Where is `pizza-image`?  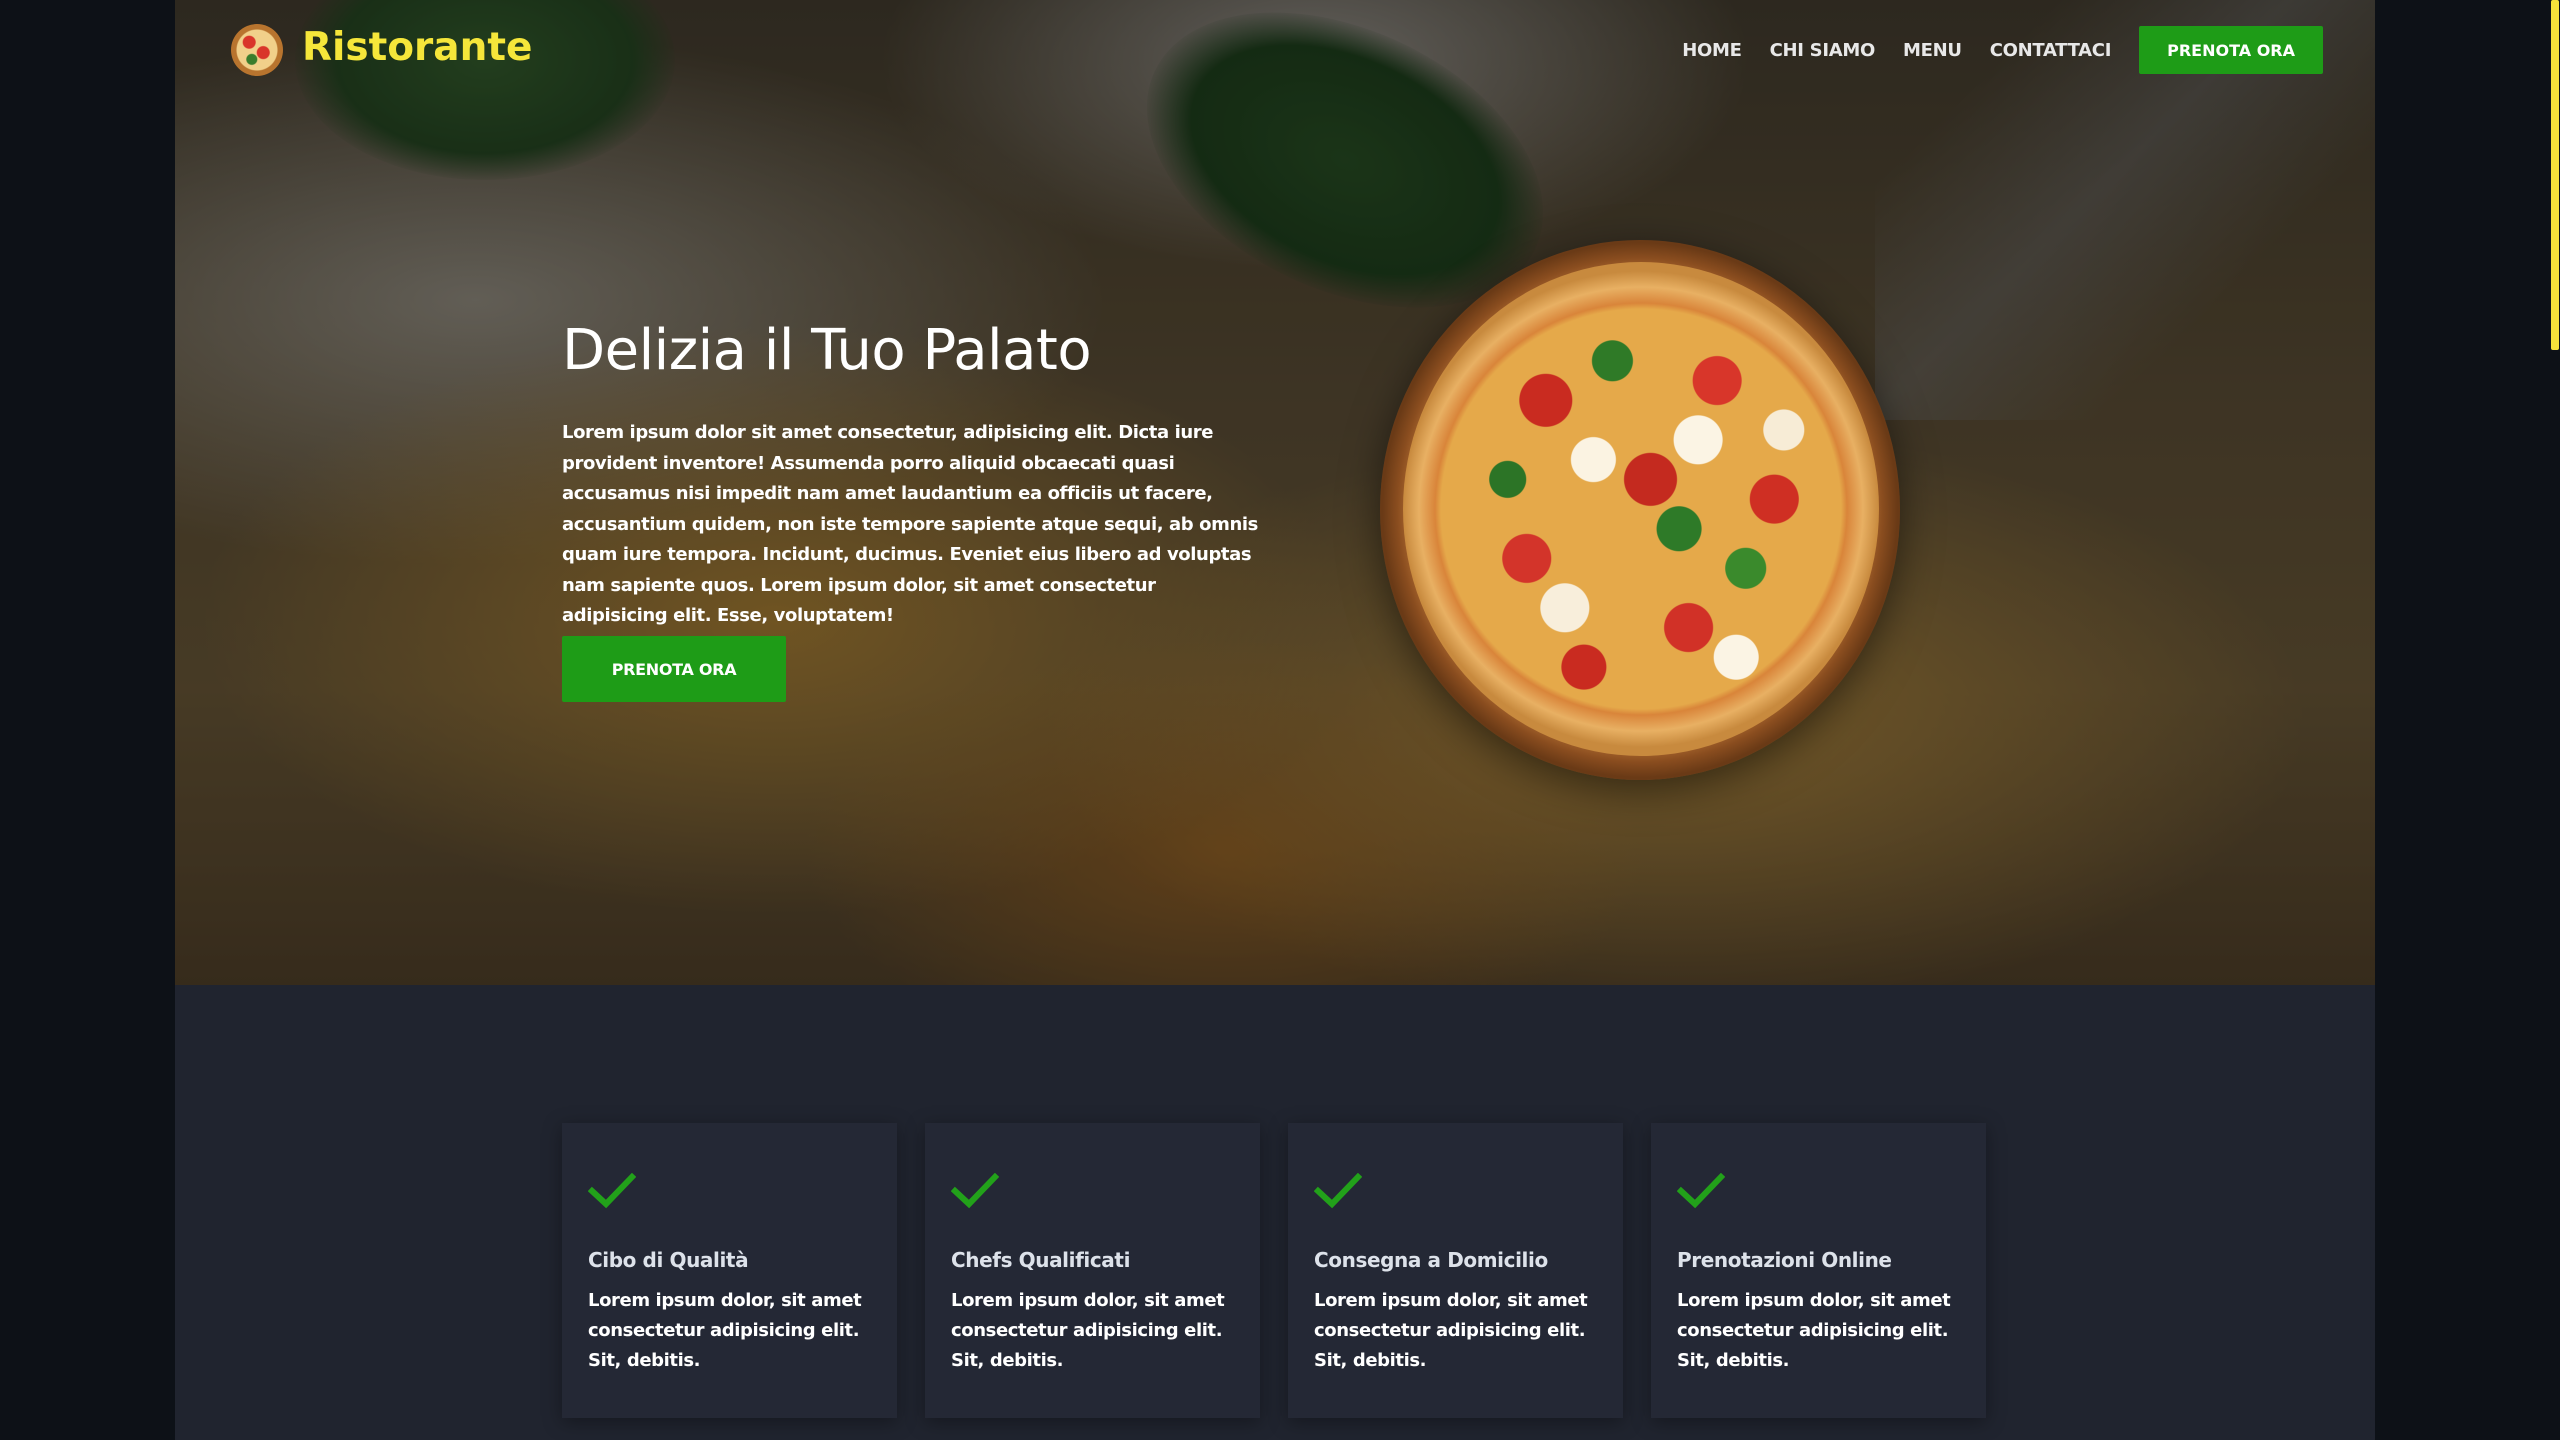
pizza-image is located at coordinates (1641, 509).